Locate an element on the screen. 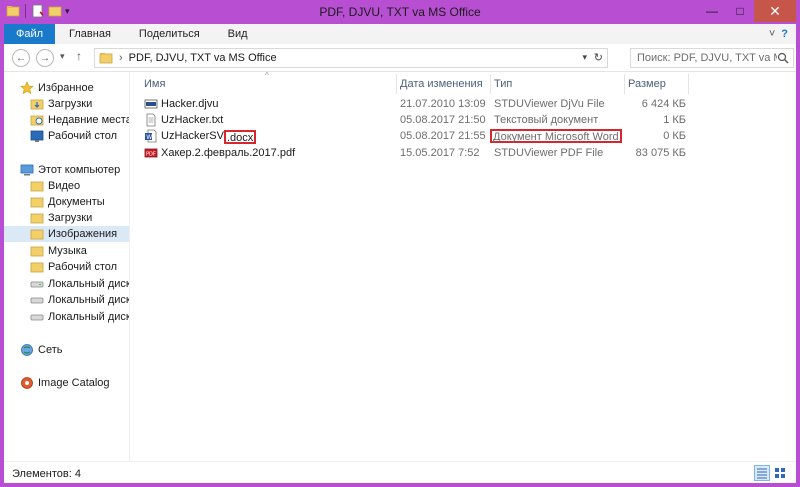  file-size: 6 424 КБ is located at coordinates (663, 104).